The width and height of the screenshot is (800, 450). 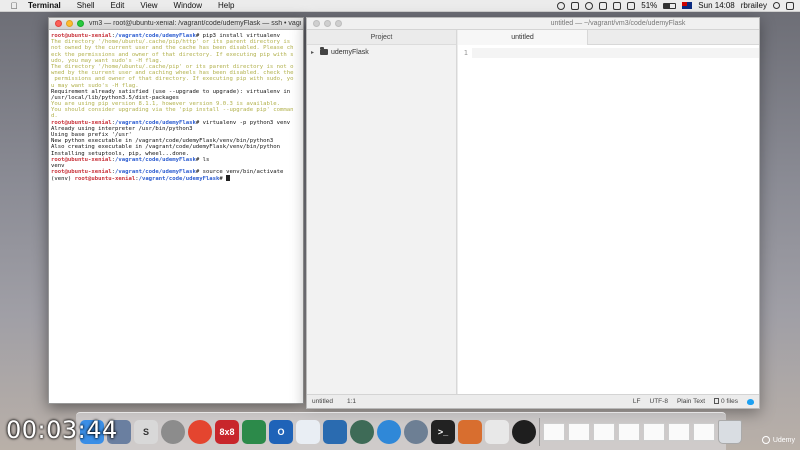 What do you see at coordinates (678, 5) in the screenshot?
I see `menubar-status-area: 51% Sun 14:08 rbrailey` at bounding box center [678, 5].